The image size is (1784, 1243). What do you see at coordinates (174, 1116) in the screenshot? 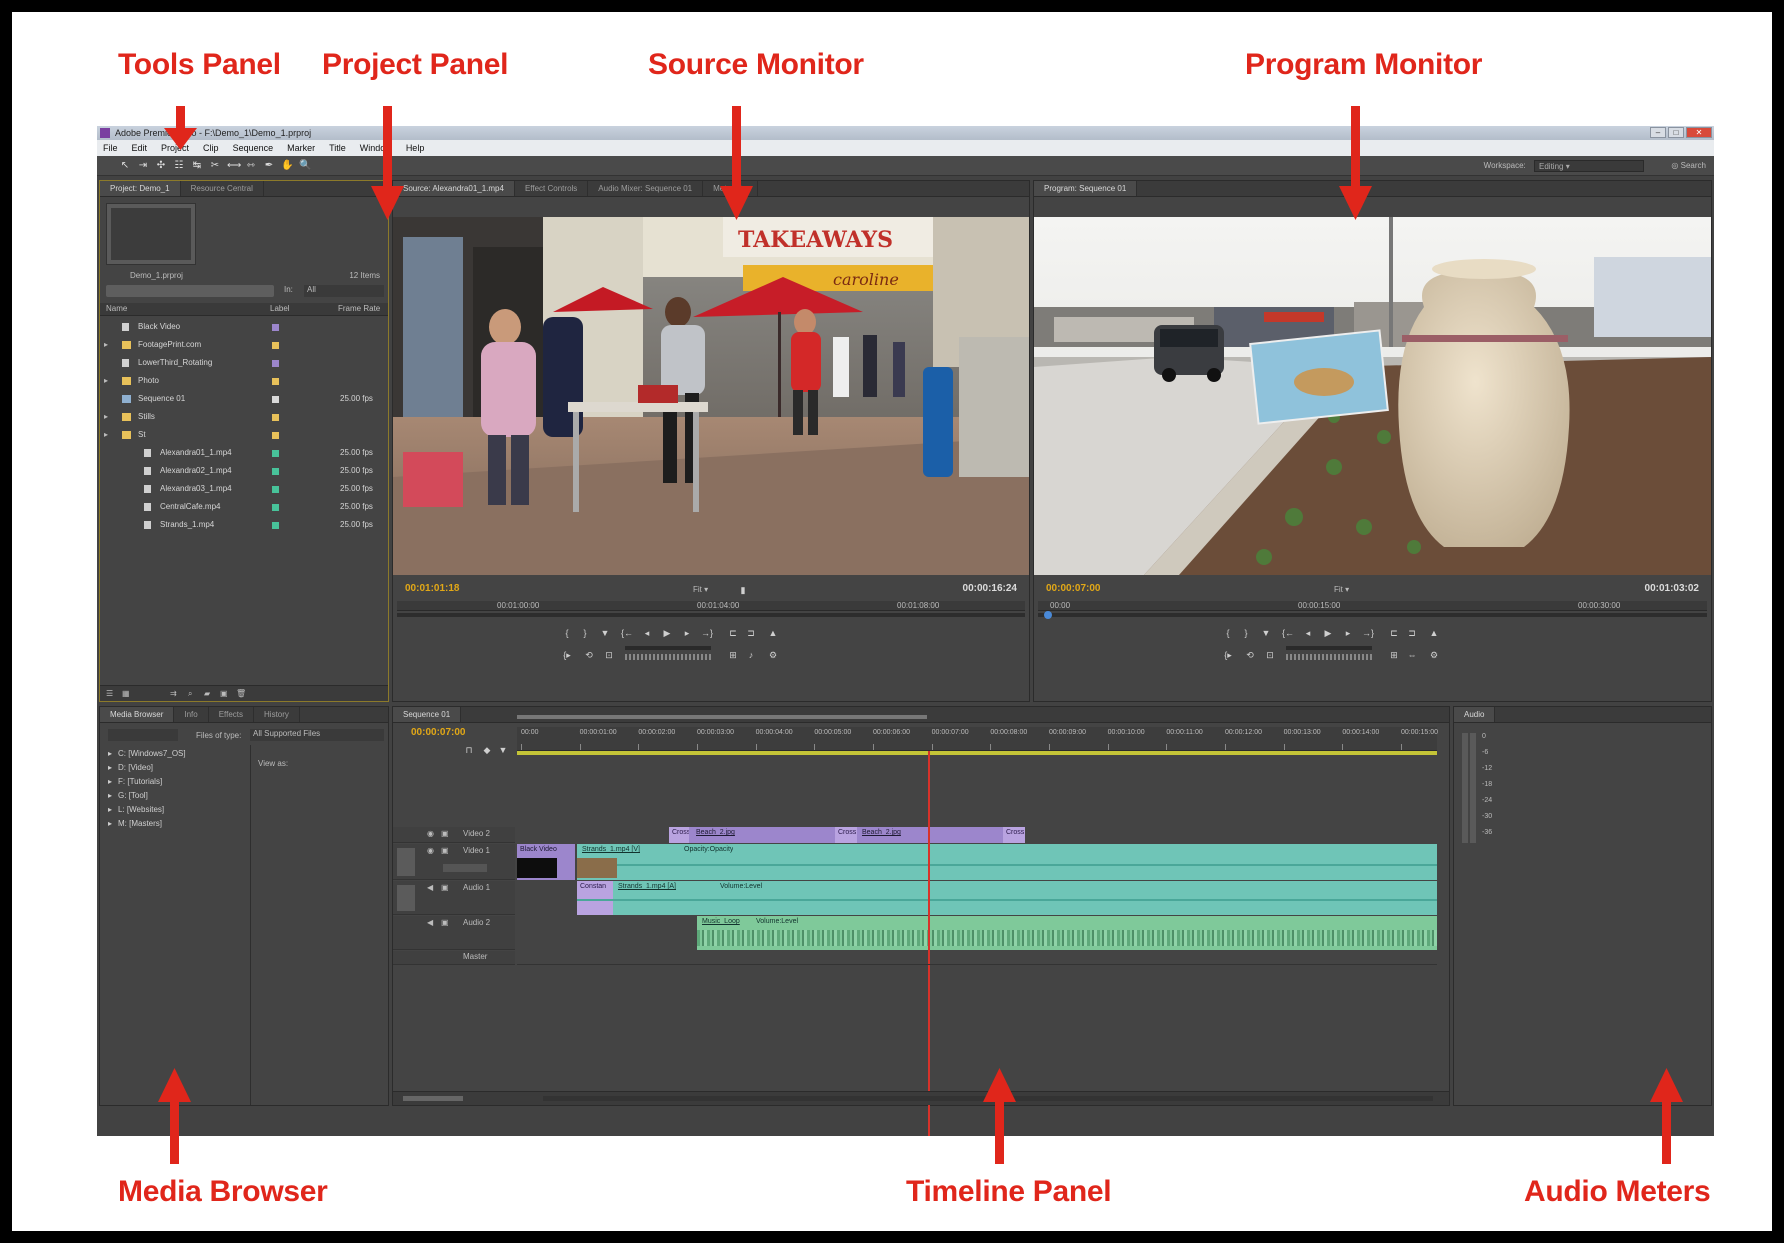
I see `arrow-media-browser-icon` at bounding box center [174, 1116].